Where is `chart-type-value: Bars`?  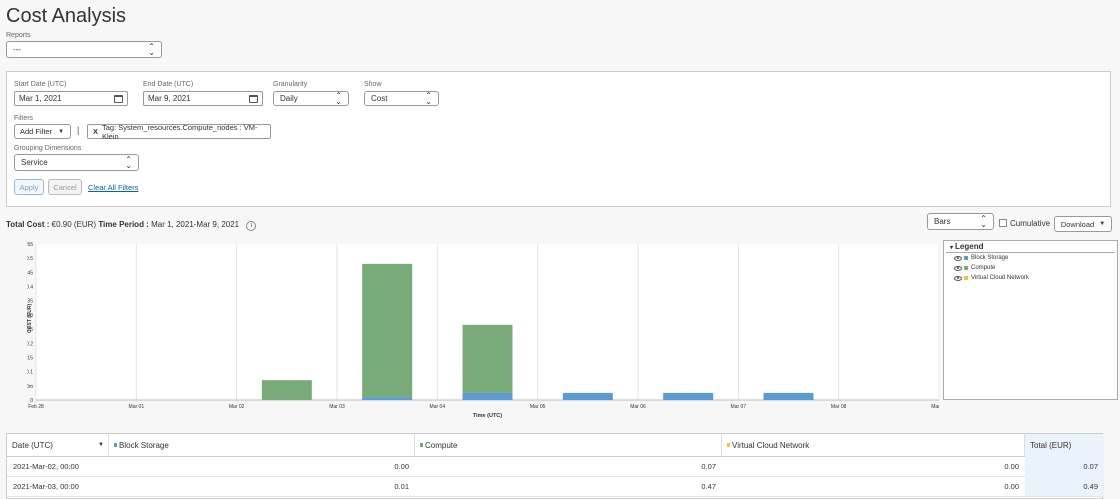 chart-type-value: Bars is located at coordinates (942, 221).